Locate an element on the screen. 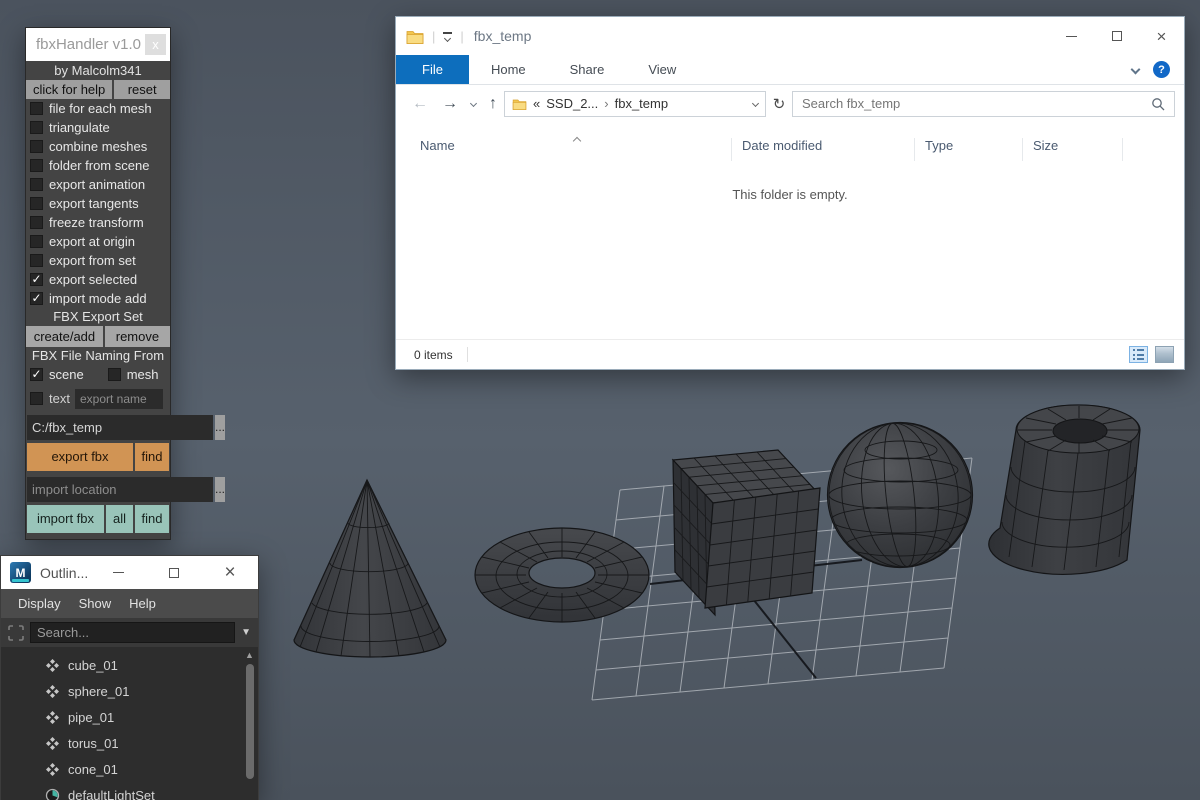  list-item-pipe: pipe_01 is located at coordinates (129, 717).